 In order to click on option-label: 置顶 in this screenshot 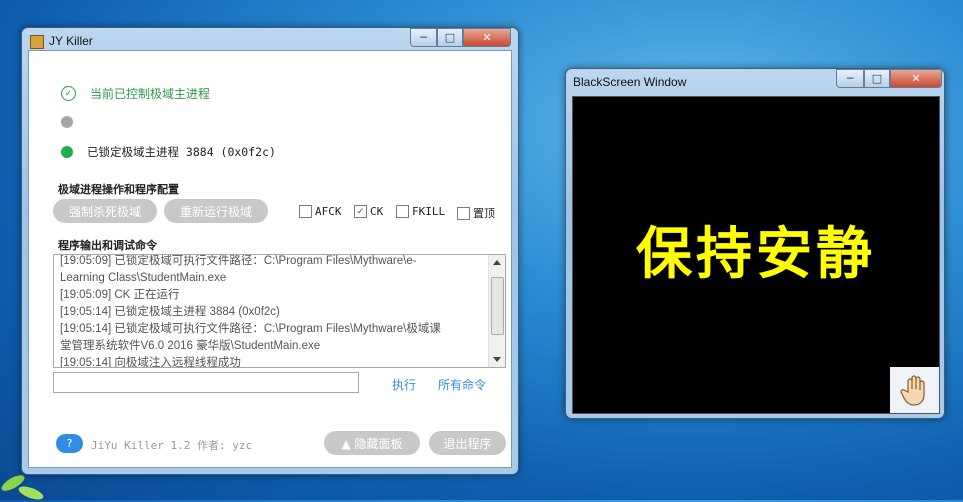, I will do `click(484, 213)`.